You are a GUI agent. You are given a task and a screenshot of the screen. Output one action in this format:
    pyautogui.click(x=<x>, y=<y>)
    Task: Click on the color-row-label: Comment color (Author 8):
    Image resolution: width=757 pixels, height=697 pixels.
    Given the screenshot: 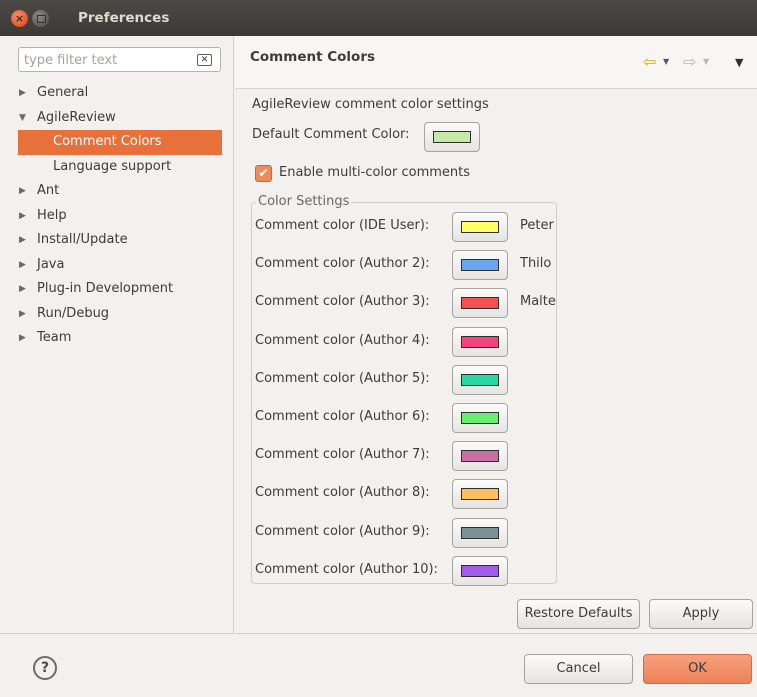 What is the action you would take?
    pyautogui.click(x=342, y=493)
    